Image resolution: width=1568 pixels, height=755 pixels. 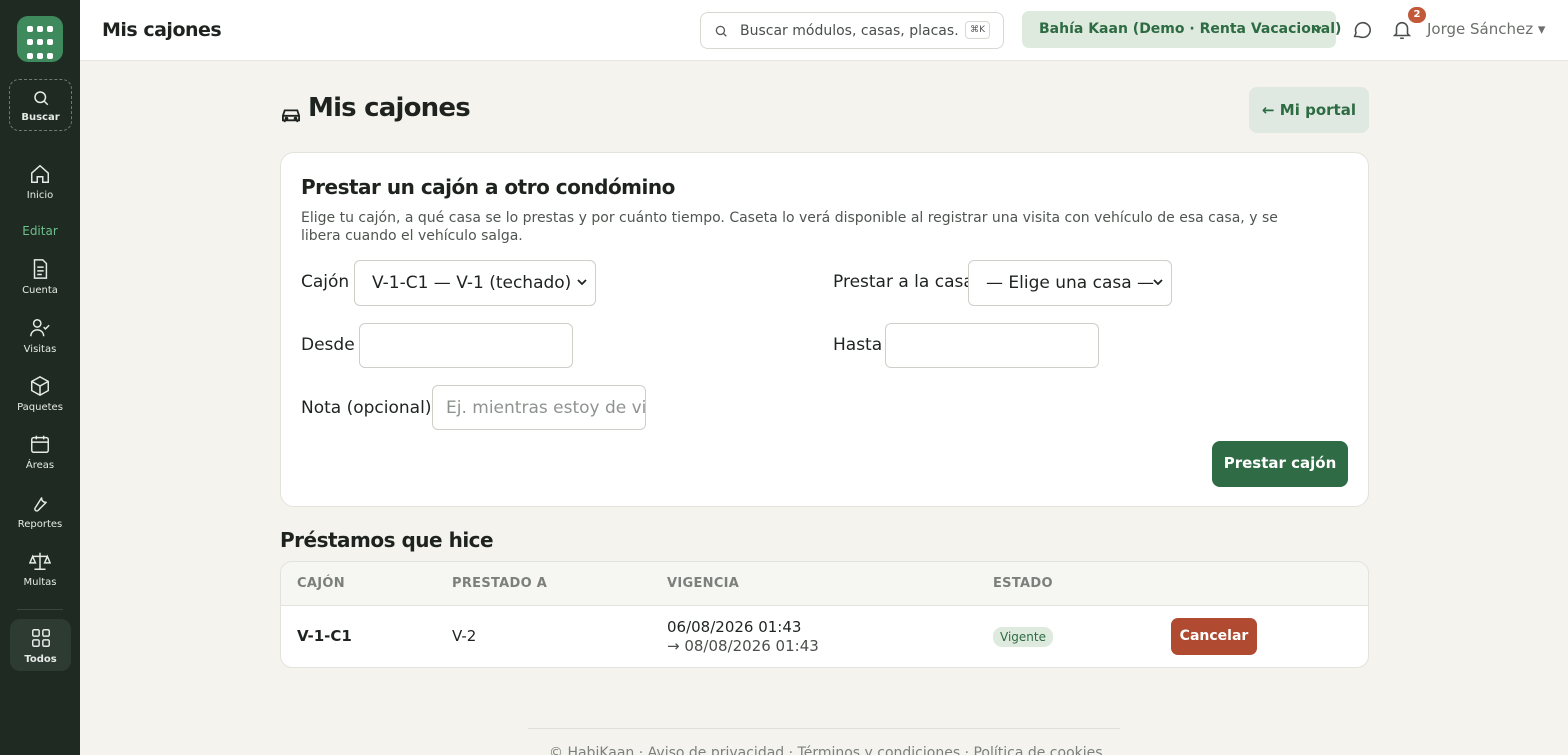 I want to click on loans-title: Préstamos que hice, so click(x=387, y=540).